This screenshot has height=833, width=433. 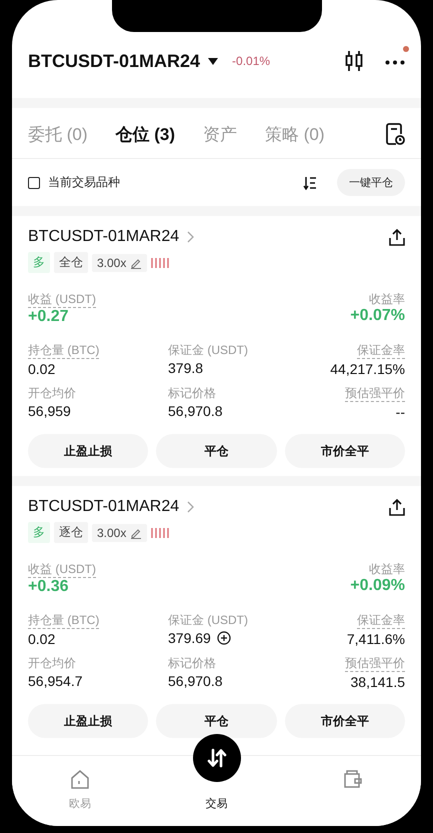 What do you see at coordinates (186, 368) in the screenshot?
I see `field-value: 379.8` at bounding box center [186, 368].